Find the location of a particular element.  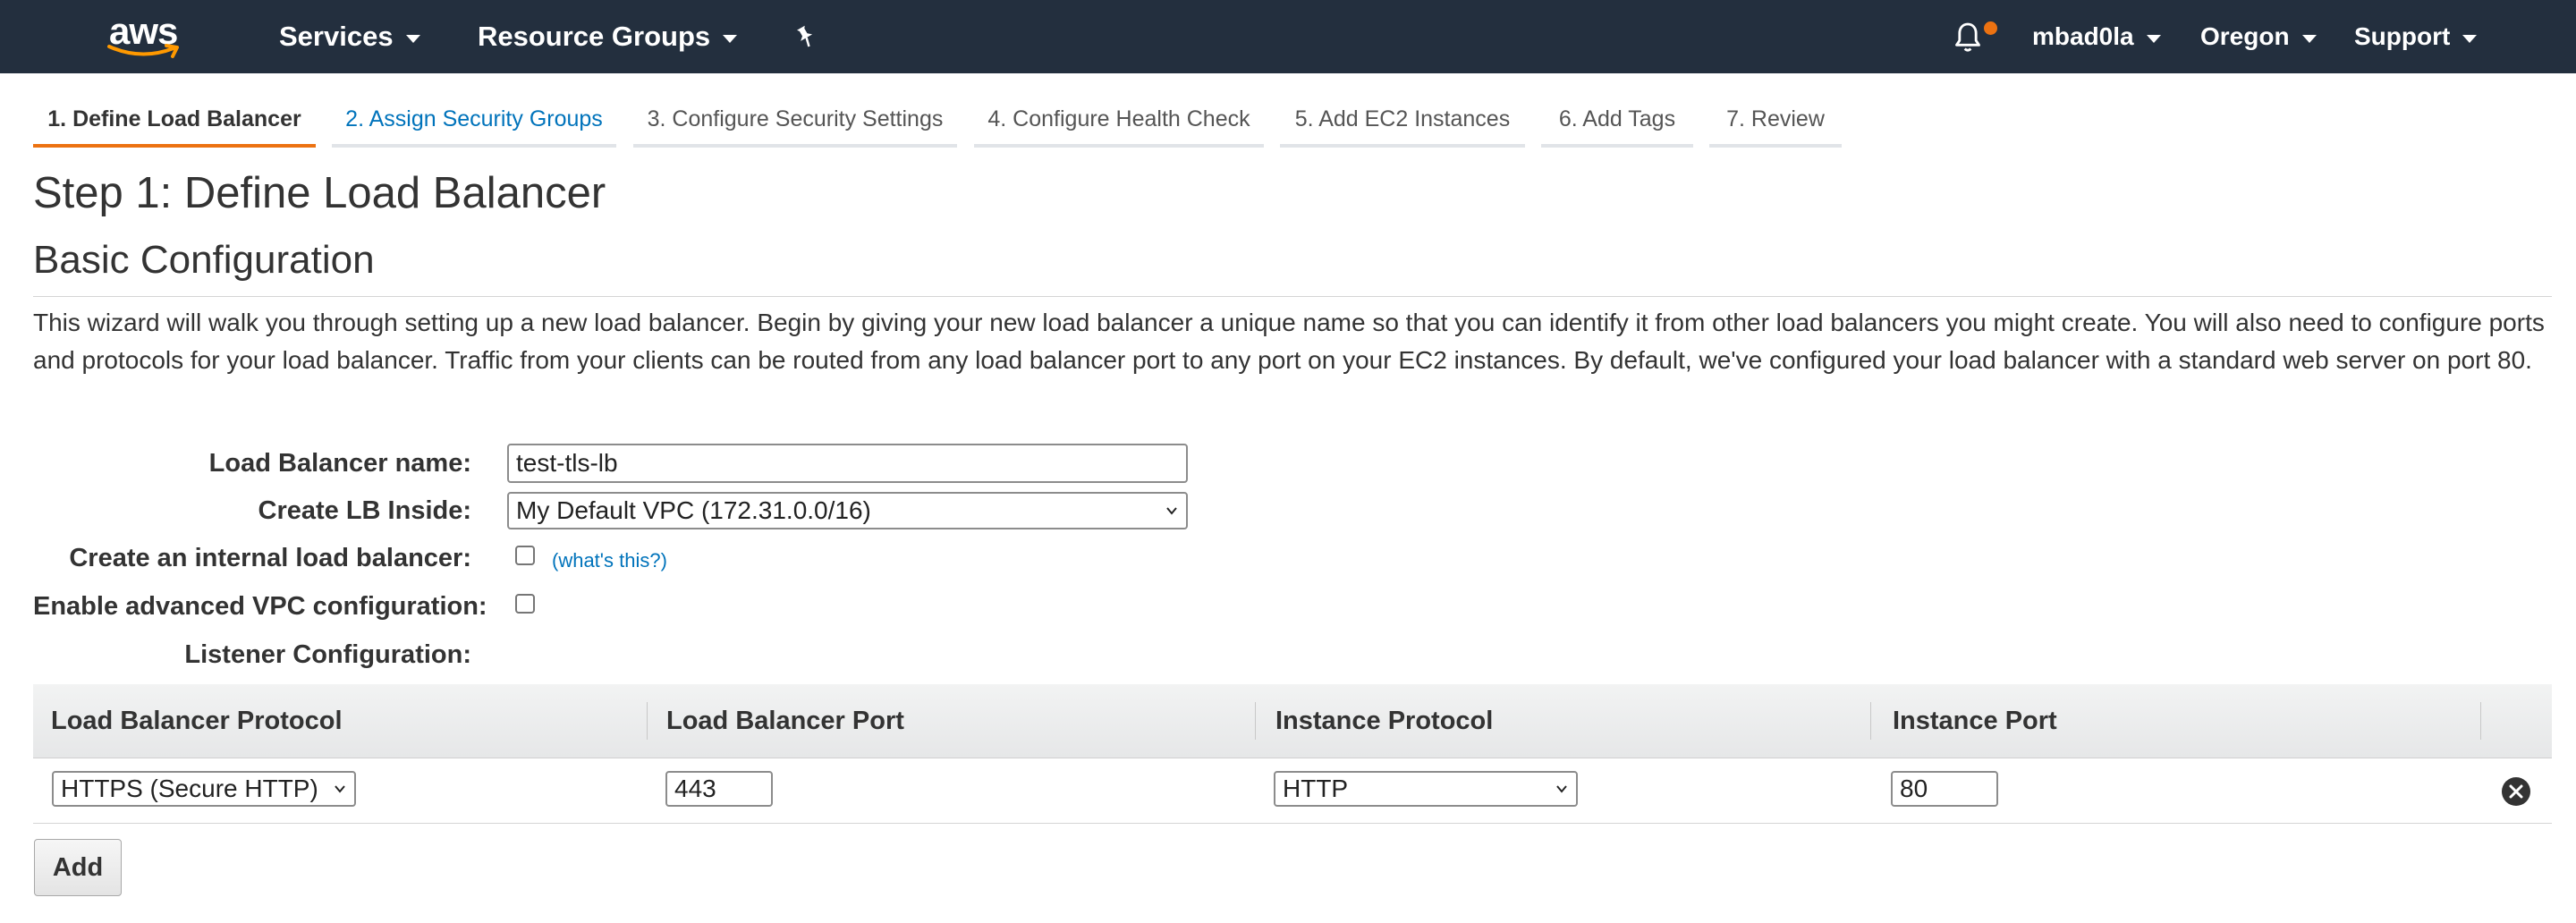

services-label: Services is located at coordinates (336, 36).